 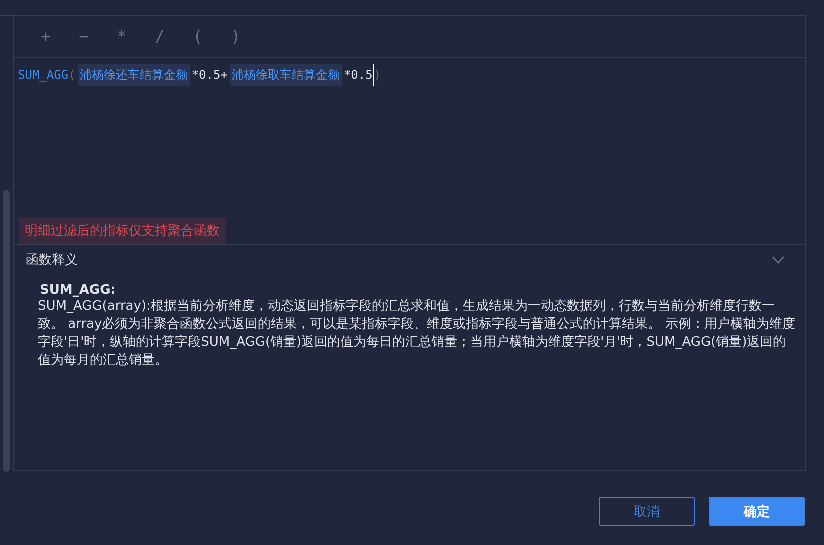 What do you see at coordinates (378, 75) in the screenshot?
I see `parenthesis: )` at bounding box center [378, 75].